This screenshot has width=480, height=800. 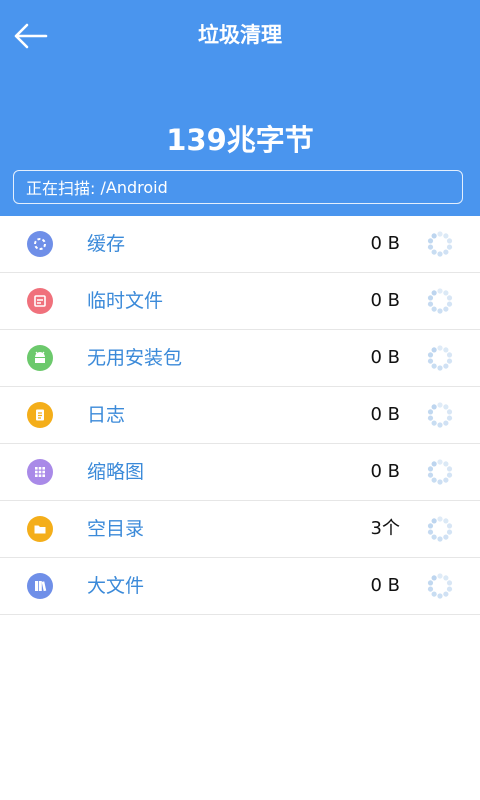 What do you see at coordinates (240, 358) in the screenshot?
I see `list-item-unused-apk: 无用安装包 0 B` at bounding box center [240, 358].